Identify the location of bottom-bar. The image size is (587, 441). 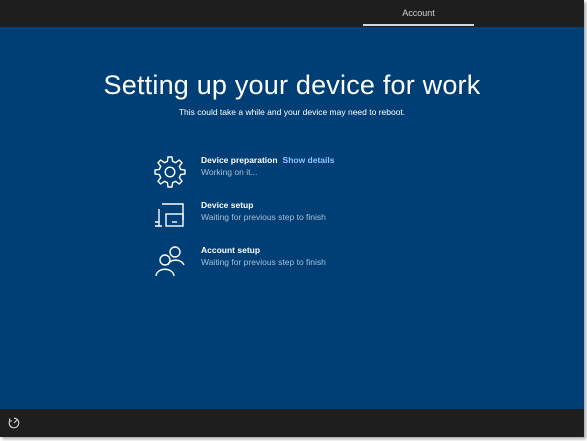
(292, 423).